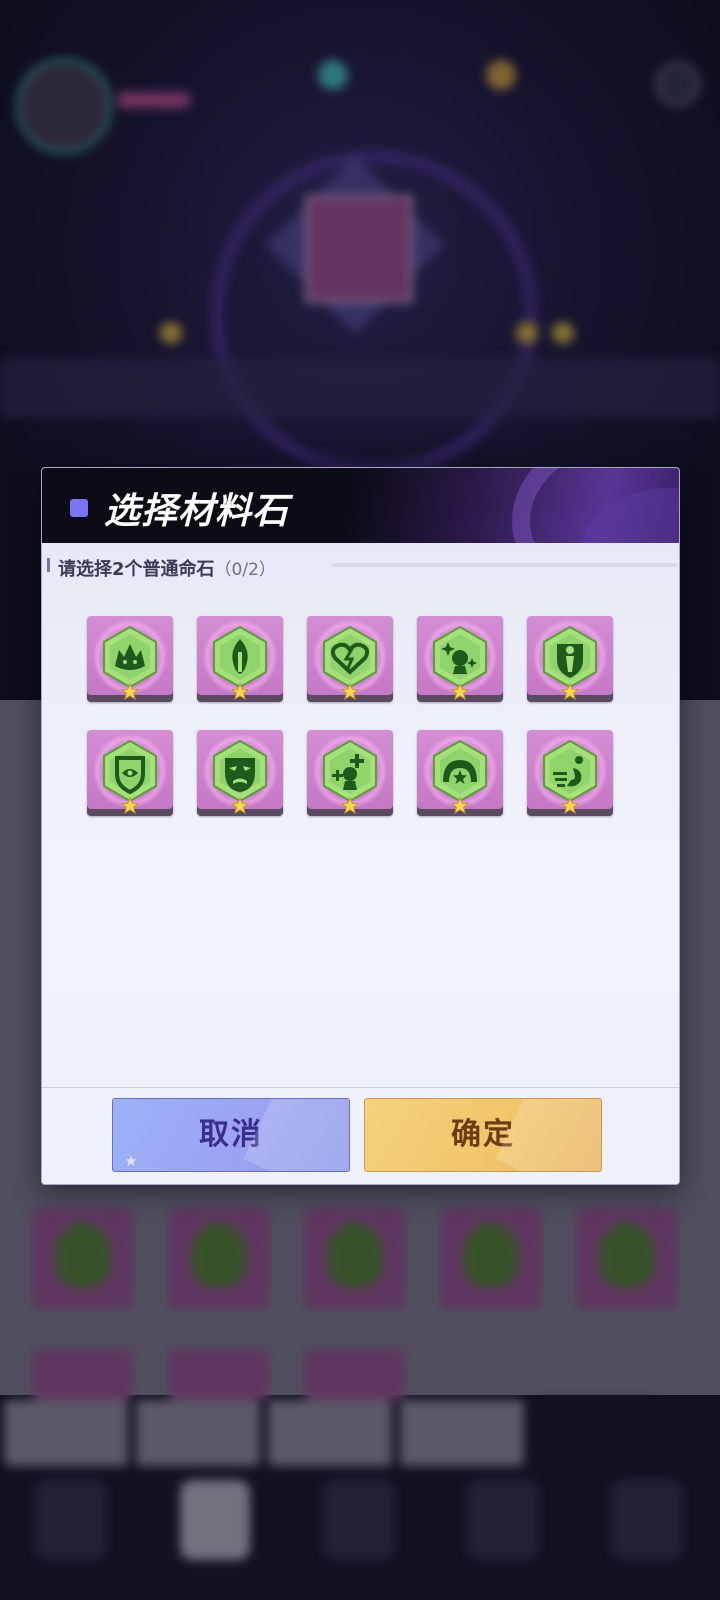 This screenshot has width=720, height=1600. Describe the element at coordinates (245, 570) in the screenshot. I see `selection-count: （0/2）` at that location.